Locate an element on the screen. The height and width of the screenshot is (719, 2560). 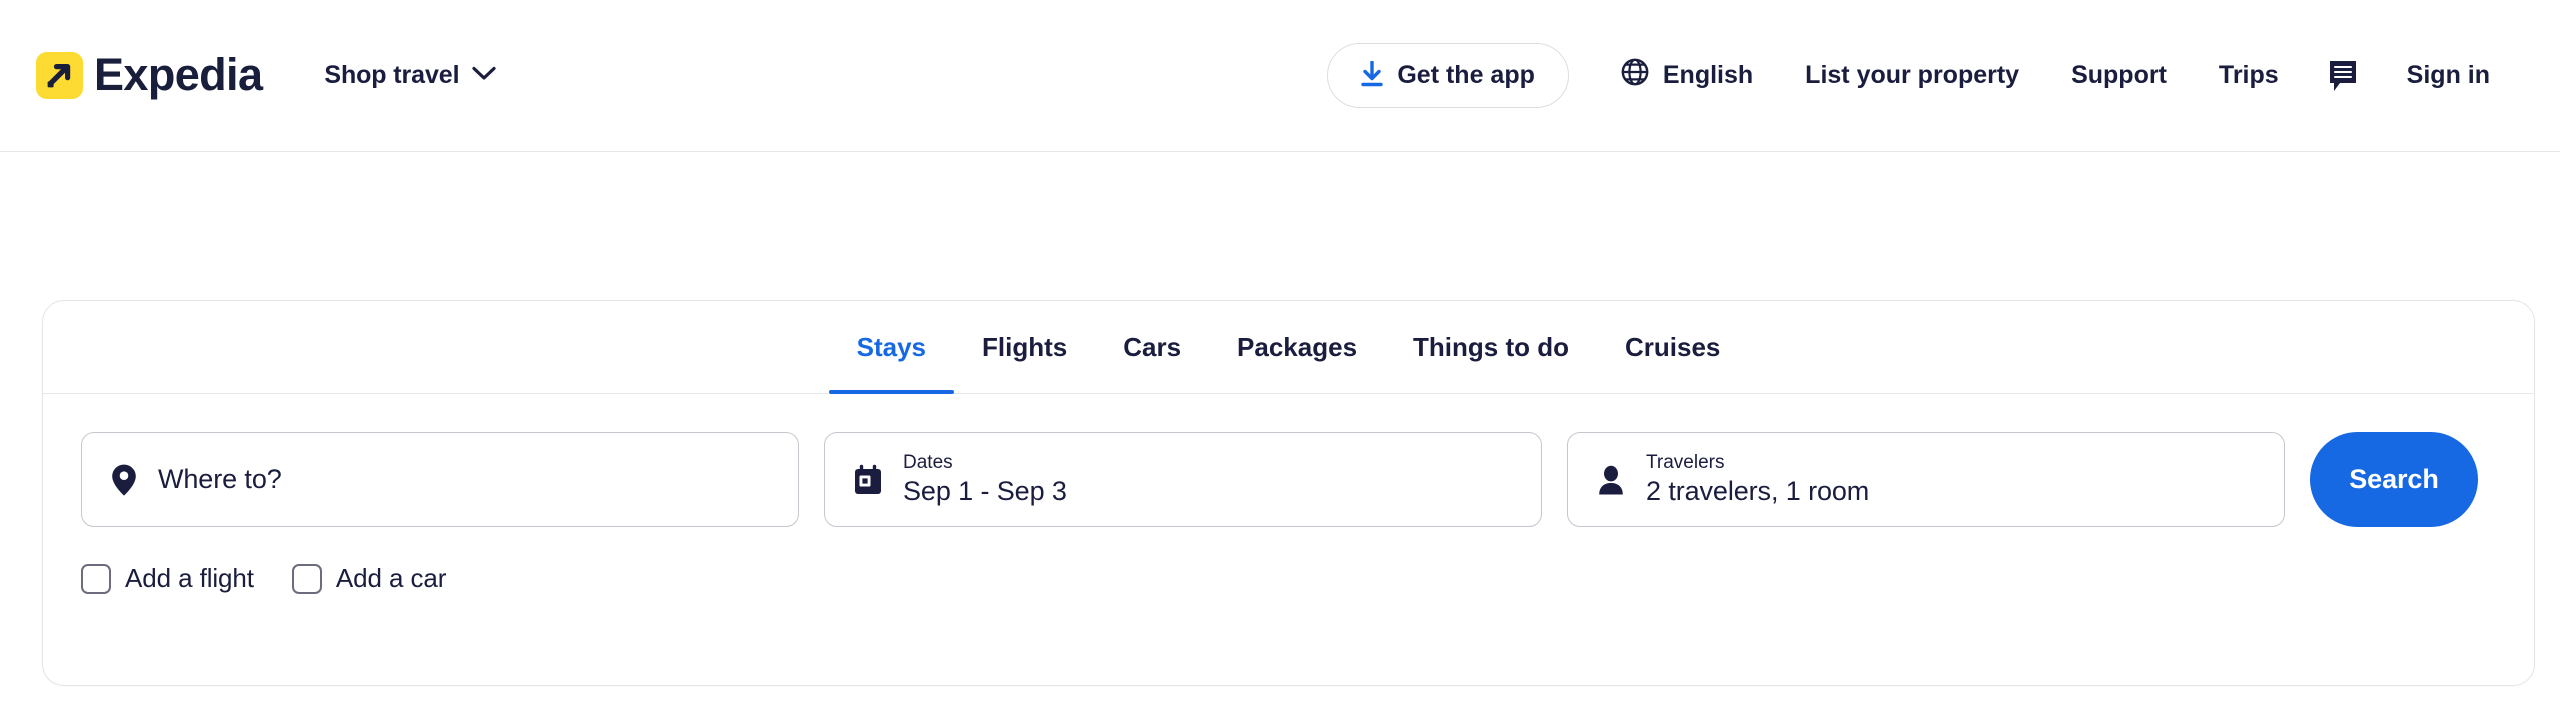
shop-travel-menu: Shop travel is located at coordinates (410, 75).